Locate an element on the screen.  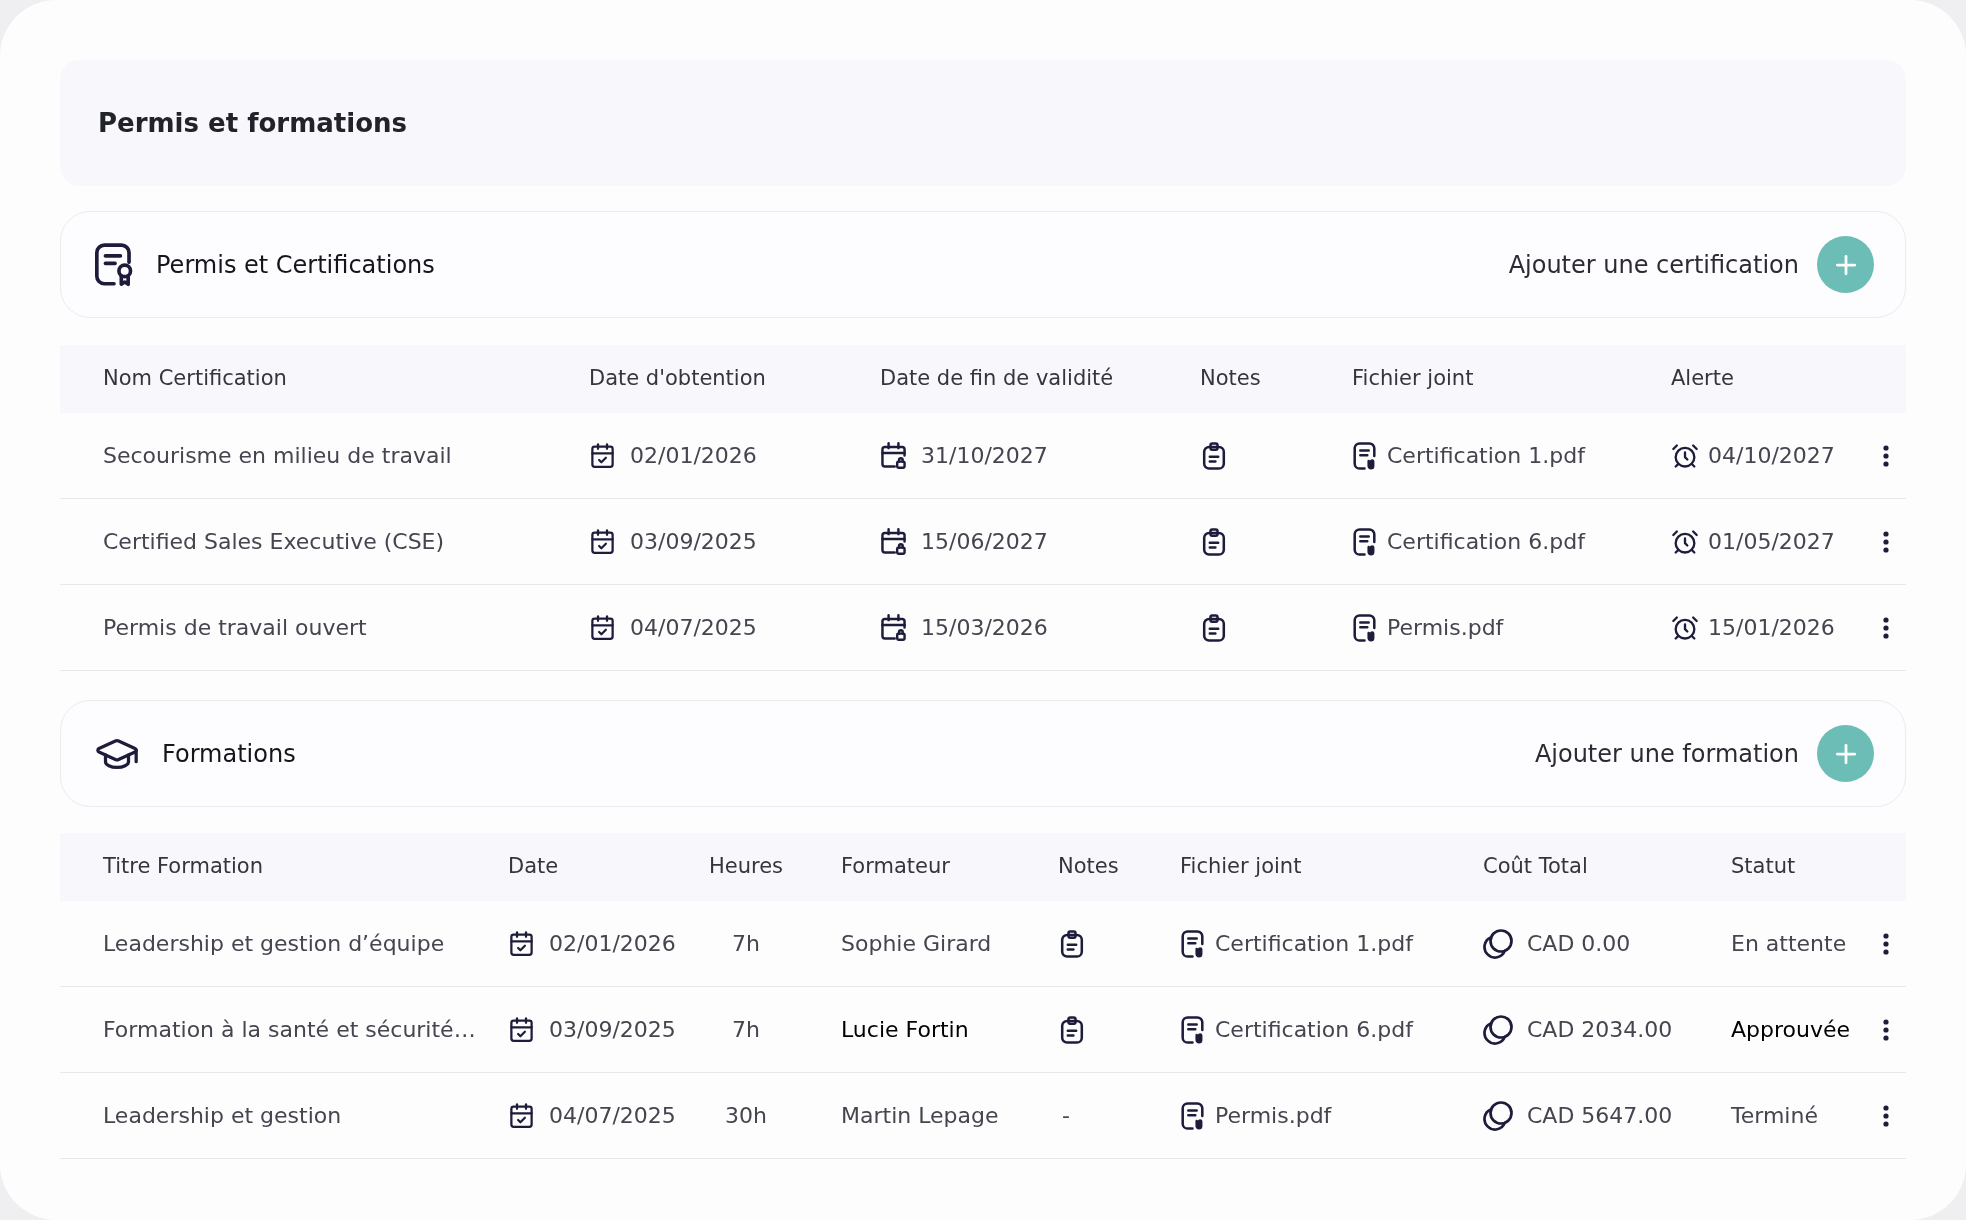
column-header: Titre Formation is located at coordinates (183, 866).